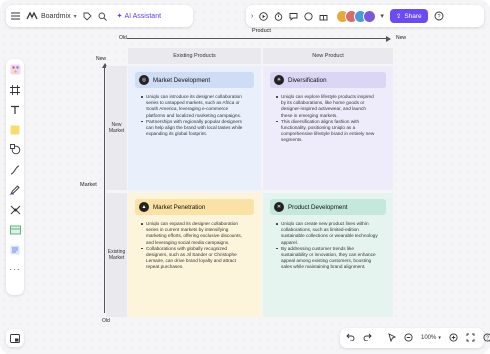 The image size is (490, 354). Describe the element at coordinates (144, 80) in the screenshot. I see `target-icon: ◎` at that location.